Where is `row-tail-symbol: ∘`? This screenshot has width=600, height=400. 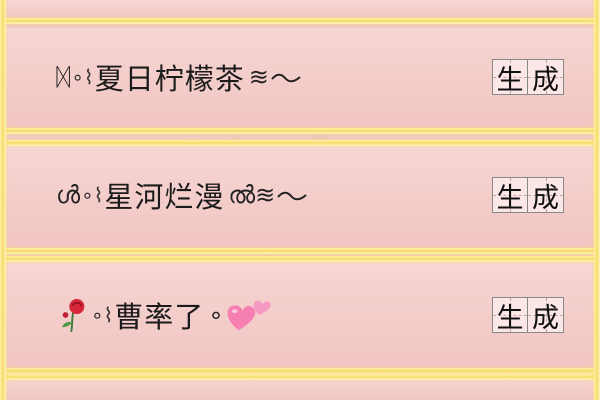
row-tail-symbol: ∘ is located at coordinates (216, 315).